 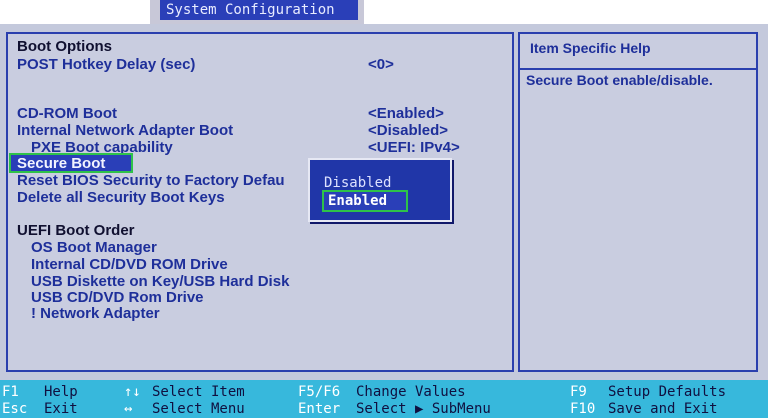 What do you see at coordinates (319, 409) in the screenshot?
I see `enter-key: Enter` at bounding box center [319, 409].